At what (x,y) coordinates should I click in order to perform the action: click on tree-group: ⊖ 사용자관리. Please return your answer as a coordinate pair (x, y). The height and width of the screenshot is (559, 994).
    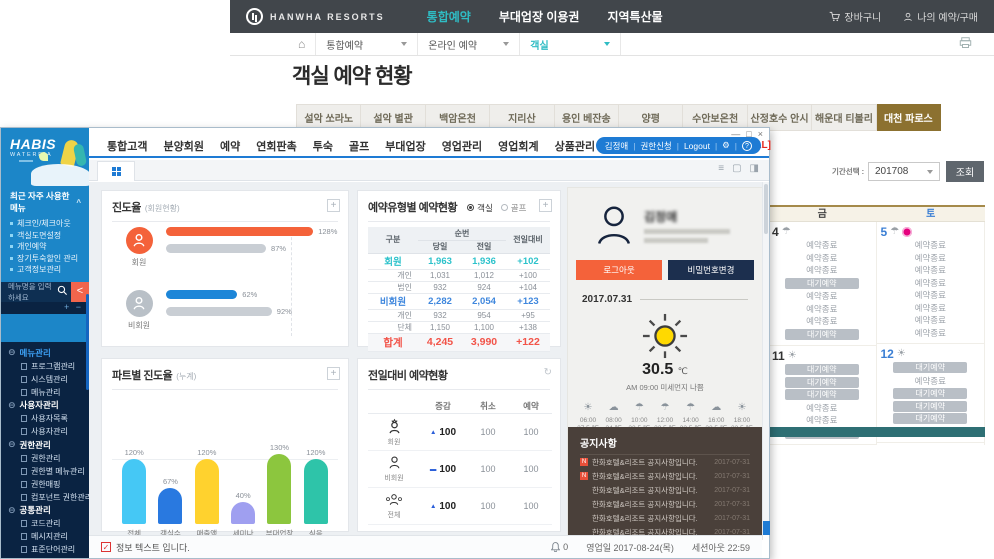
    Looking at the image, I should click on (48, 406).